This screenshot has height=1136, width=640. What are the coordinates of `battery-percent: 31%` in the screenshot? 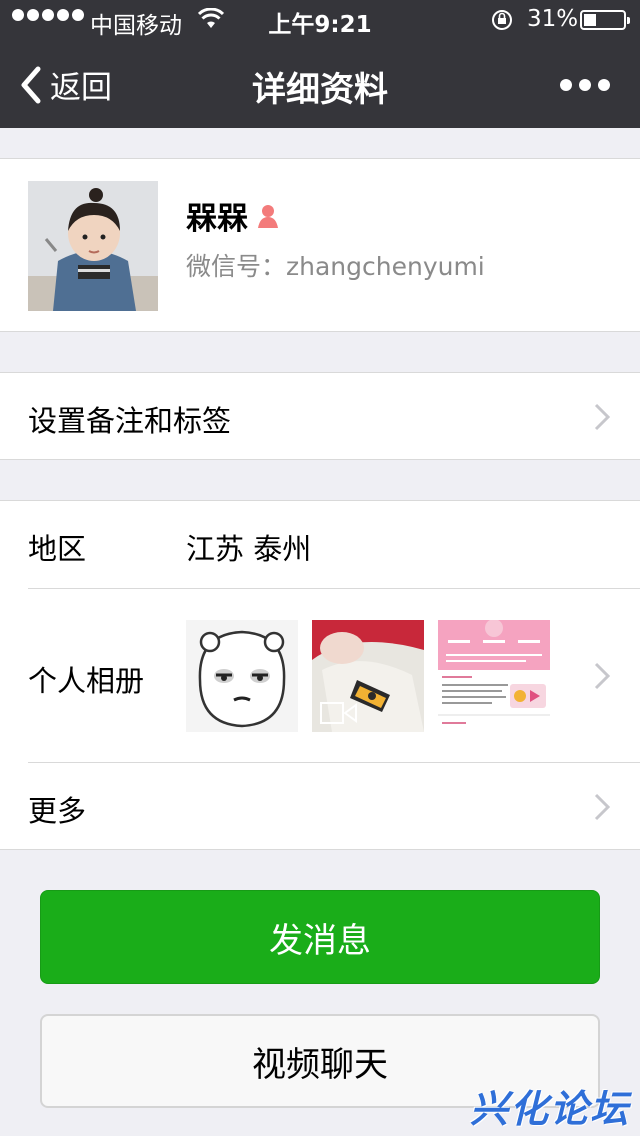 It's located at (553, 19).